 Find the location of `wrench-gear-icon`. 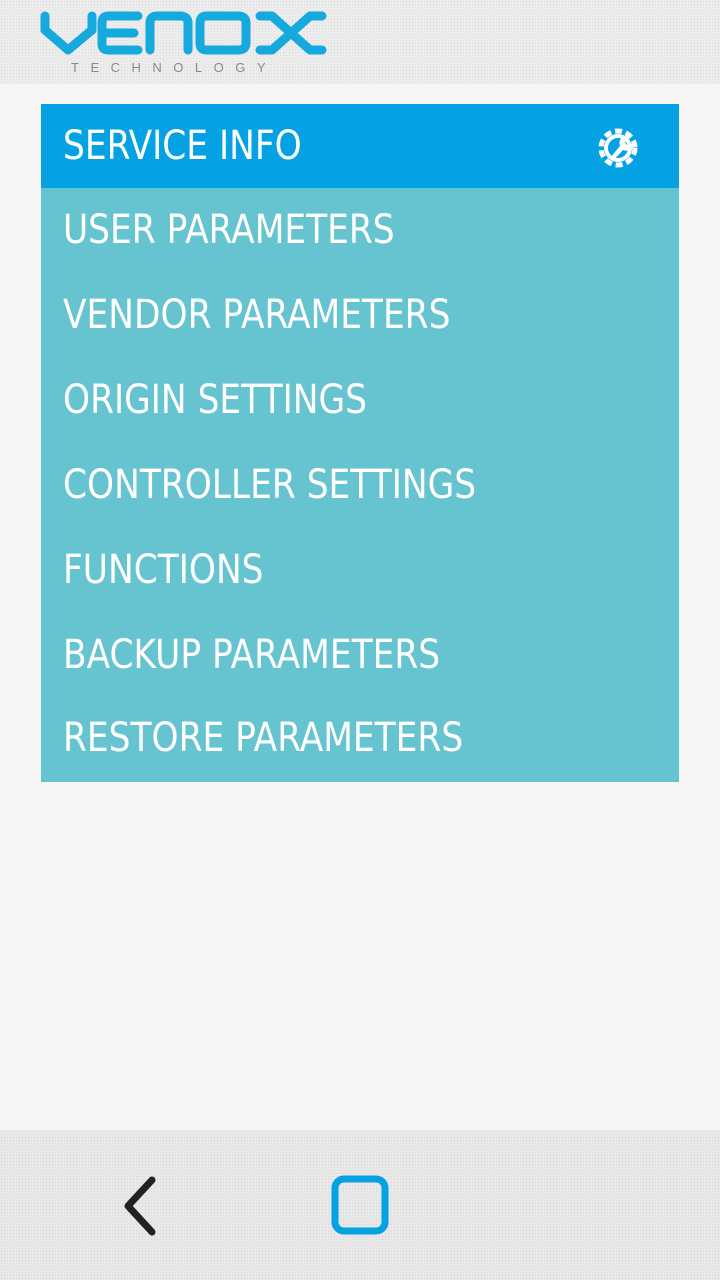

wrench-gear-icon is located at coordinates (618, 148).